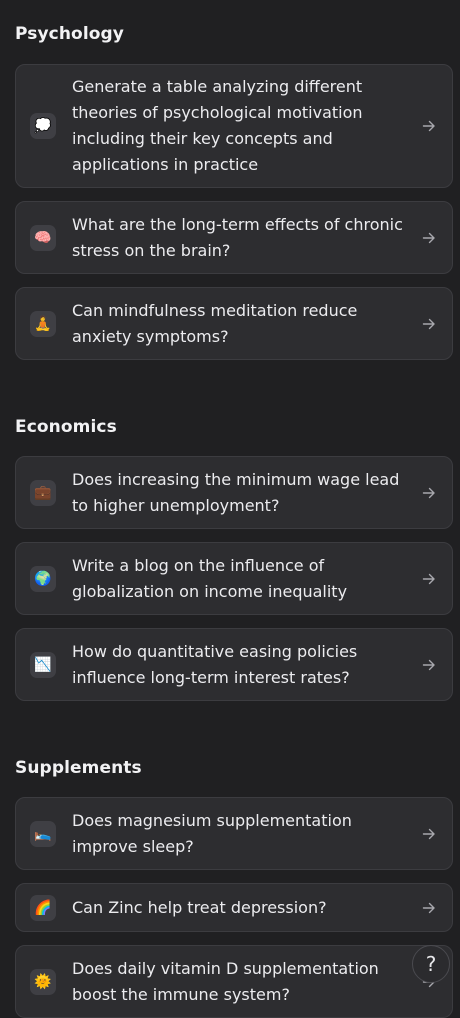 The width and height of the screenshot is (460, 1018). I want to click on suggestion-card: 🌈 Can Zinc help treat depression?, so click(234, 907).